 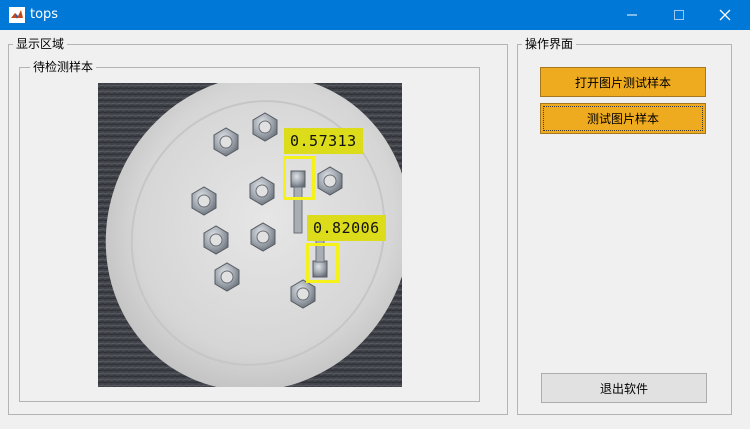 What do you see at coordinates (40, 44) in the screenshot?
I see `display-area-title: 显示区域` at bounding box center [40, 44].